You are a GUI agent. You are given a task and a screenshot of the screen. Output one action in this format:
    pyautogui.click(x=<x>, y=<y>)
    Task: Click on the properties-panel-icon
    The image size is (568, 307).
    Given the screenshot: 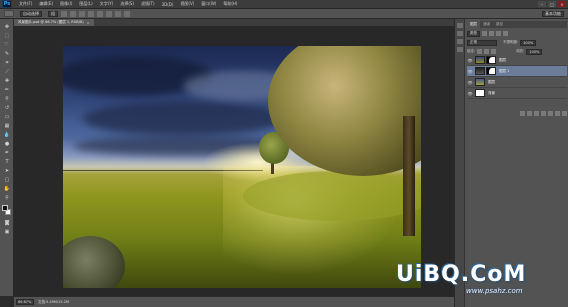 What is the action you would take?
    pyautogui.click(x=460, y=33)
    